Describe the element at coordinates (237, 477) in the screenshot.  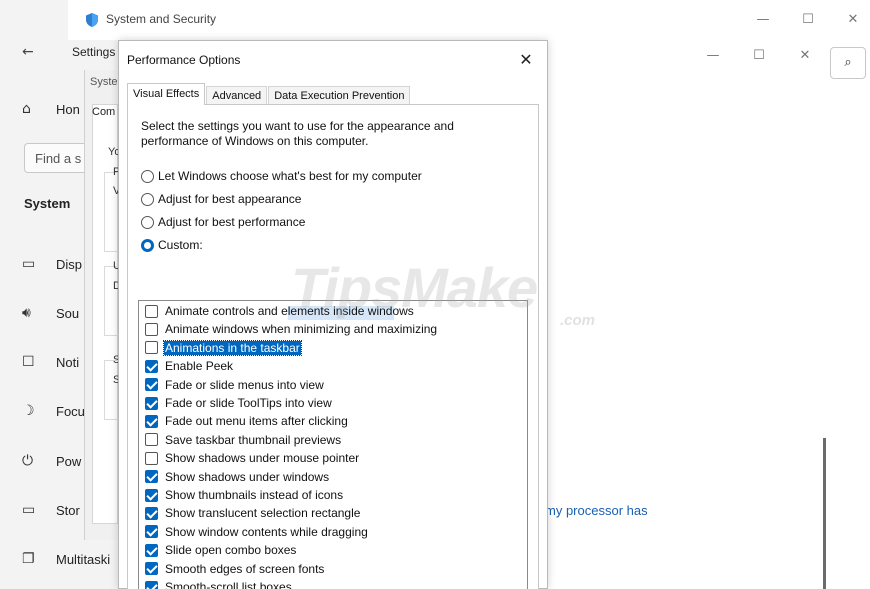
I see `option-row: Show shadows under windows` at that location.